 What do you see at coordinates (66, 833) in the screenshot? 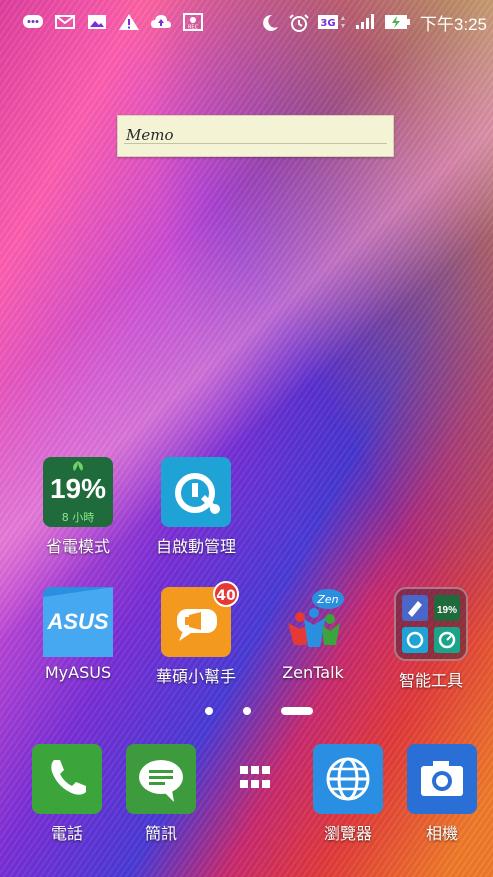
I see `phone-label: 電話` at bounding box center [66, 833].